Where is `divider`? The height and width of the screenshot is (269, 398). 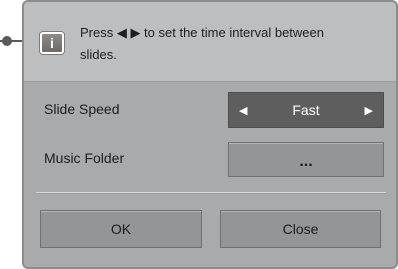
divider is located at coordinates (211, 193).